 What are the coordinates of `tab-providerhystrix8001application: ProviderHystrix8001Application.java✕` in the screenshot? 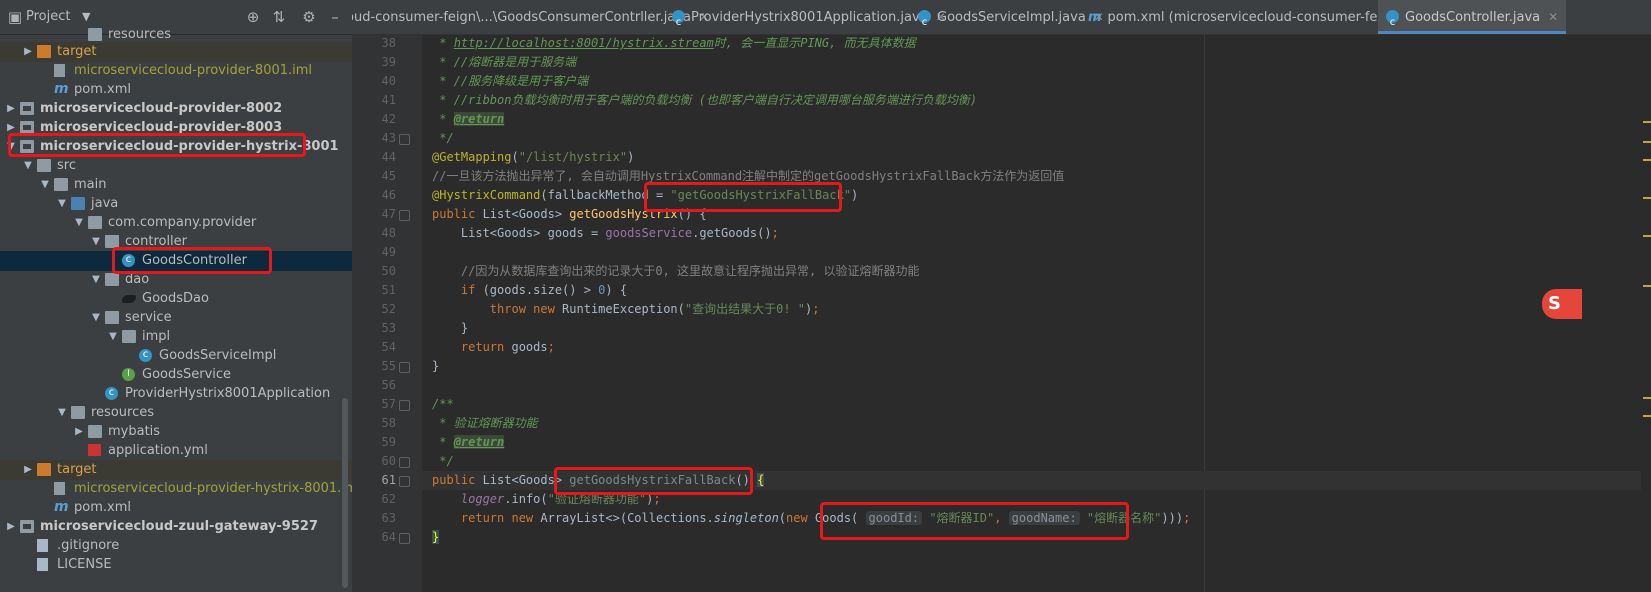 It's located at (809, 17).